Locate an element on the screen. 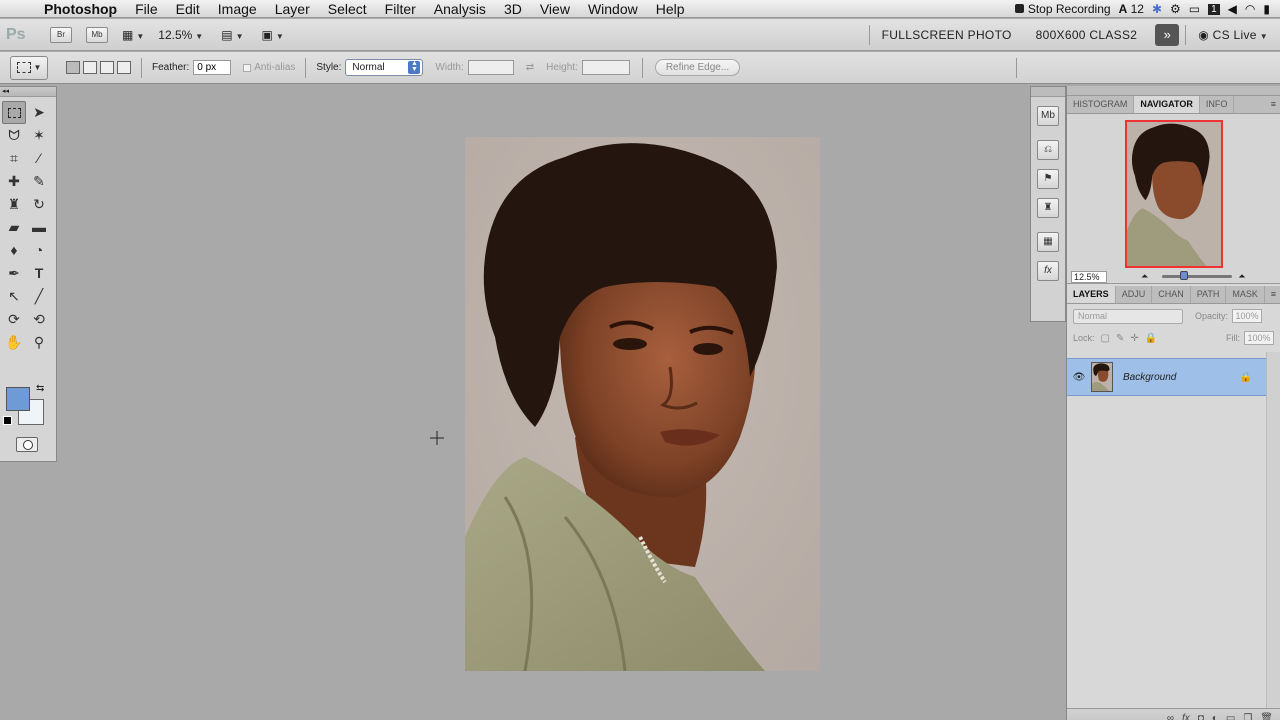  battery-icon: ▮ is located at coordinates (1266, 9).